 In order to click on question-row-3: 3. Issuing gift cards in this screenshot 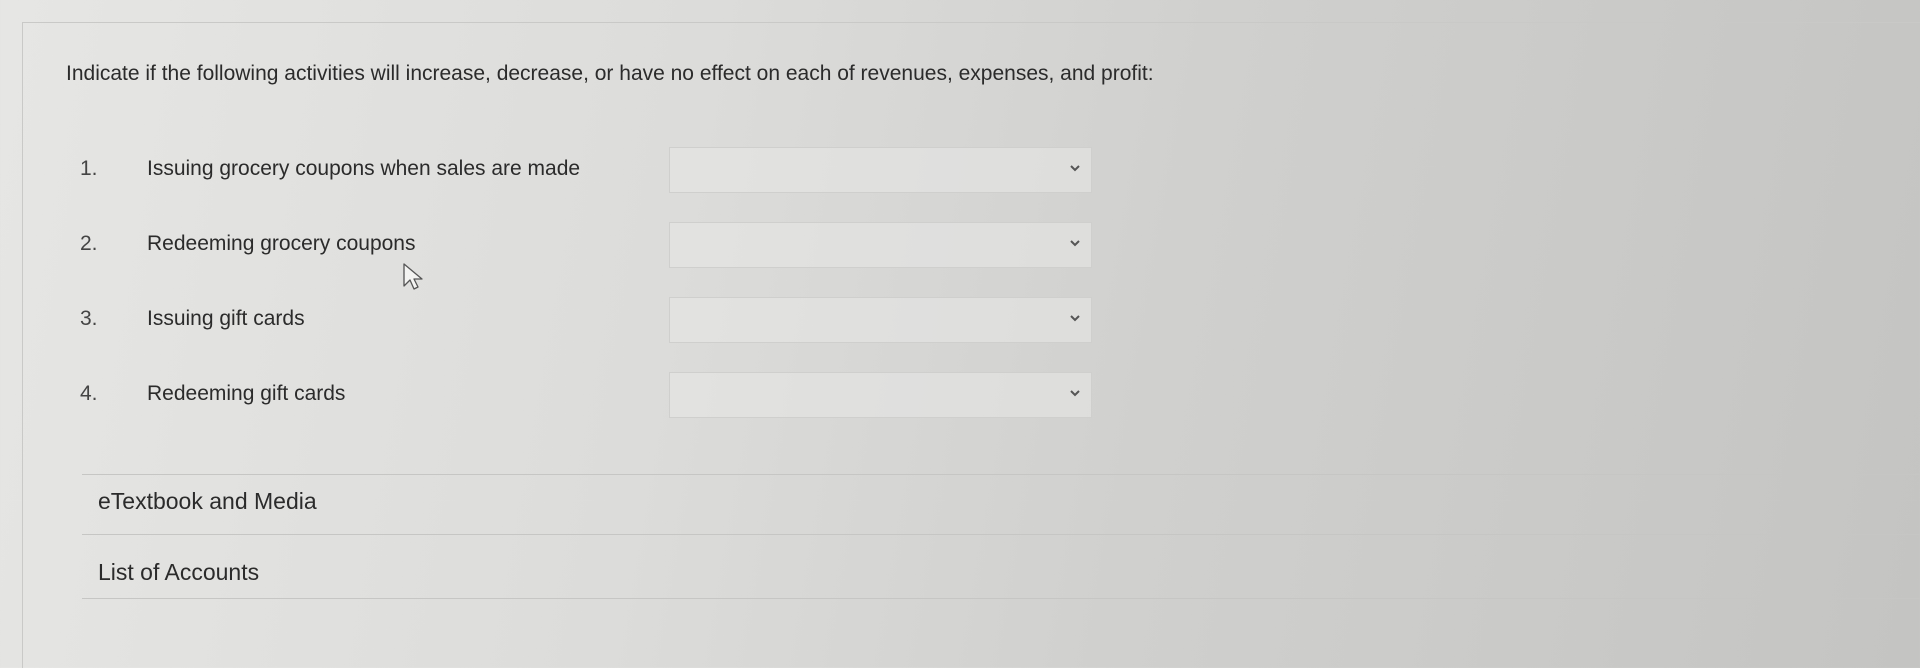, I will do `click(960, 322)`.